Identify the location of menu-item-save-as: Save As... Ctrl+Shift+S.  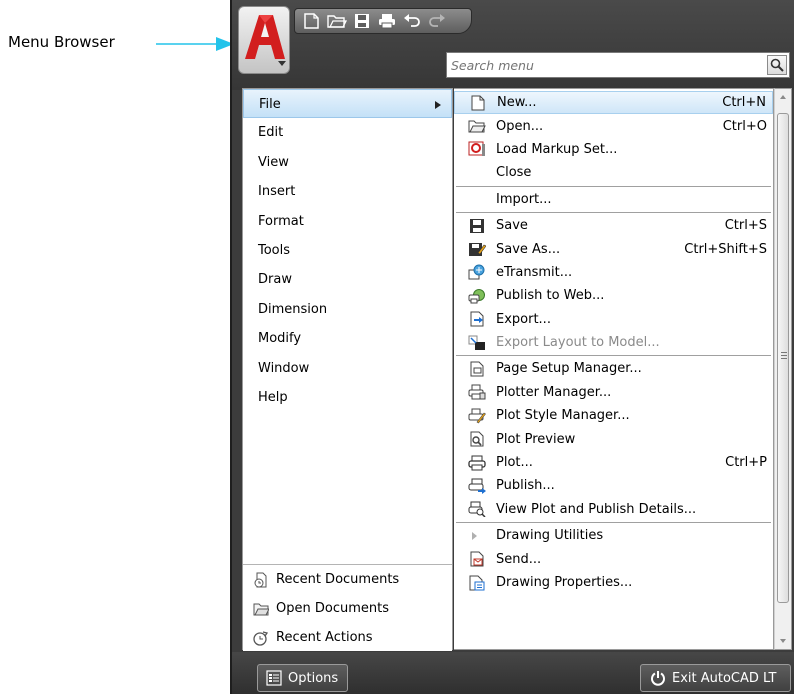
(613, 248).